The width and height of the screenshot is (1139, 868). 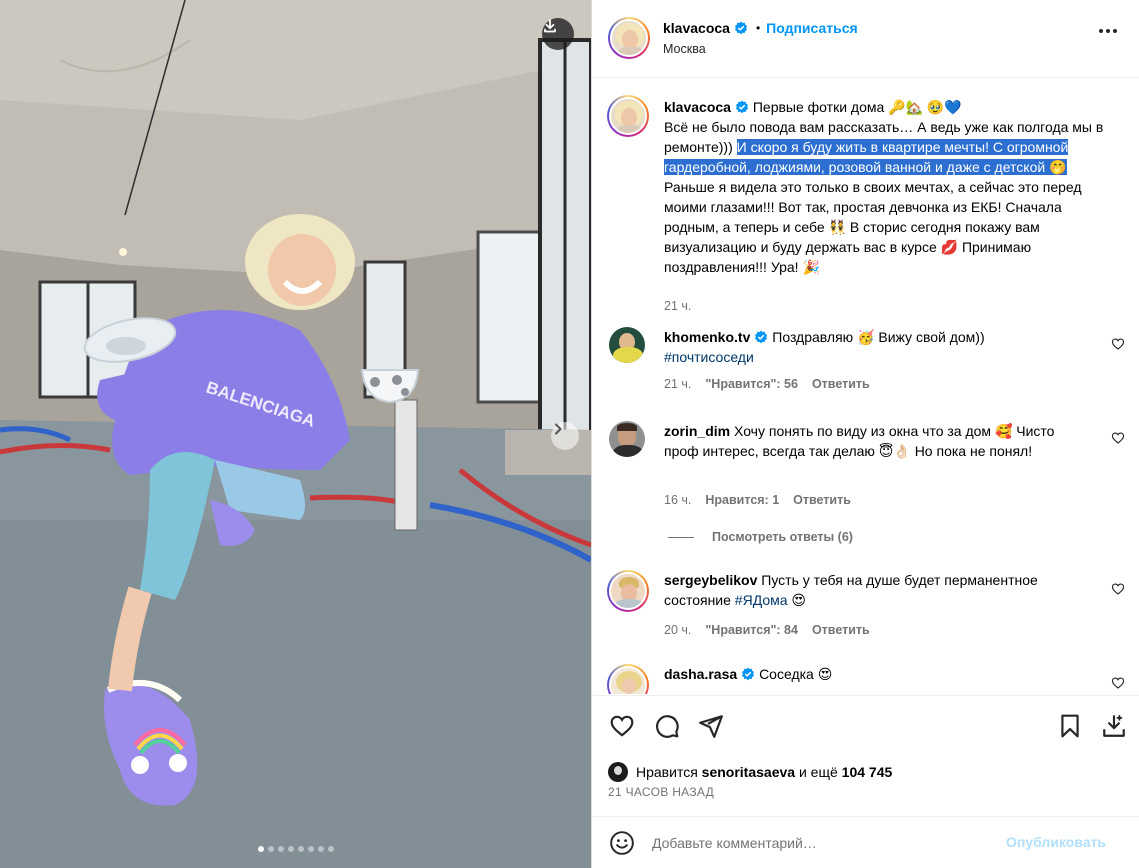 I want to click on caption-username: klavacoca, so click(x=697, y=107).